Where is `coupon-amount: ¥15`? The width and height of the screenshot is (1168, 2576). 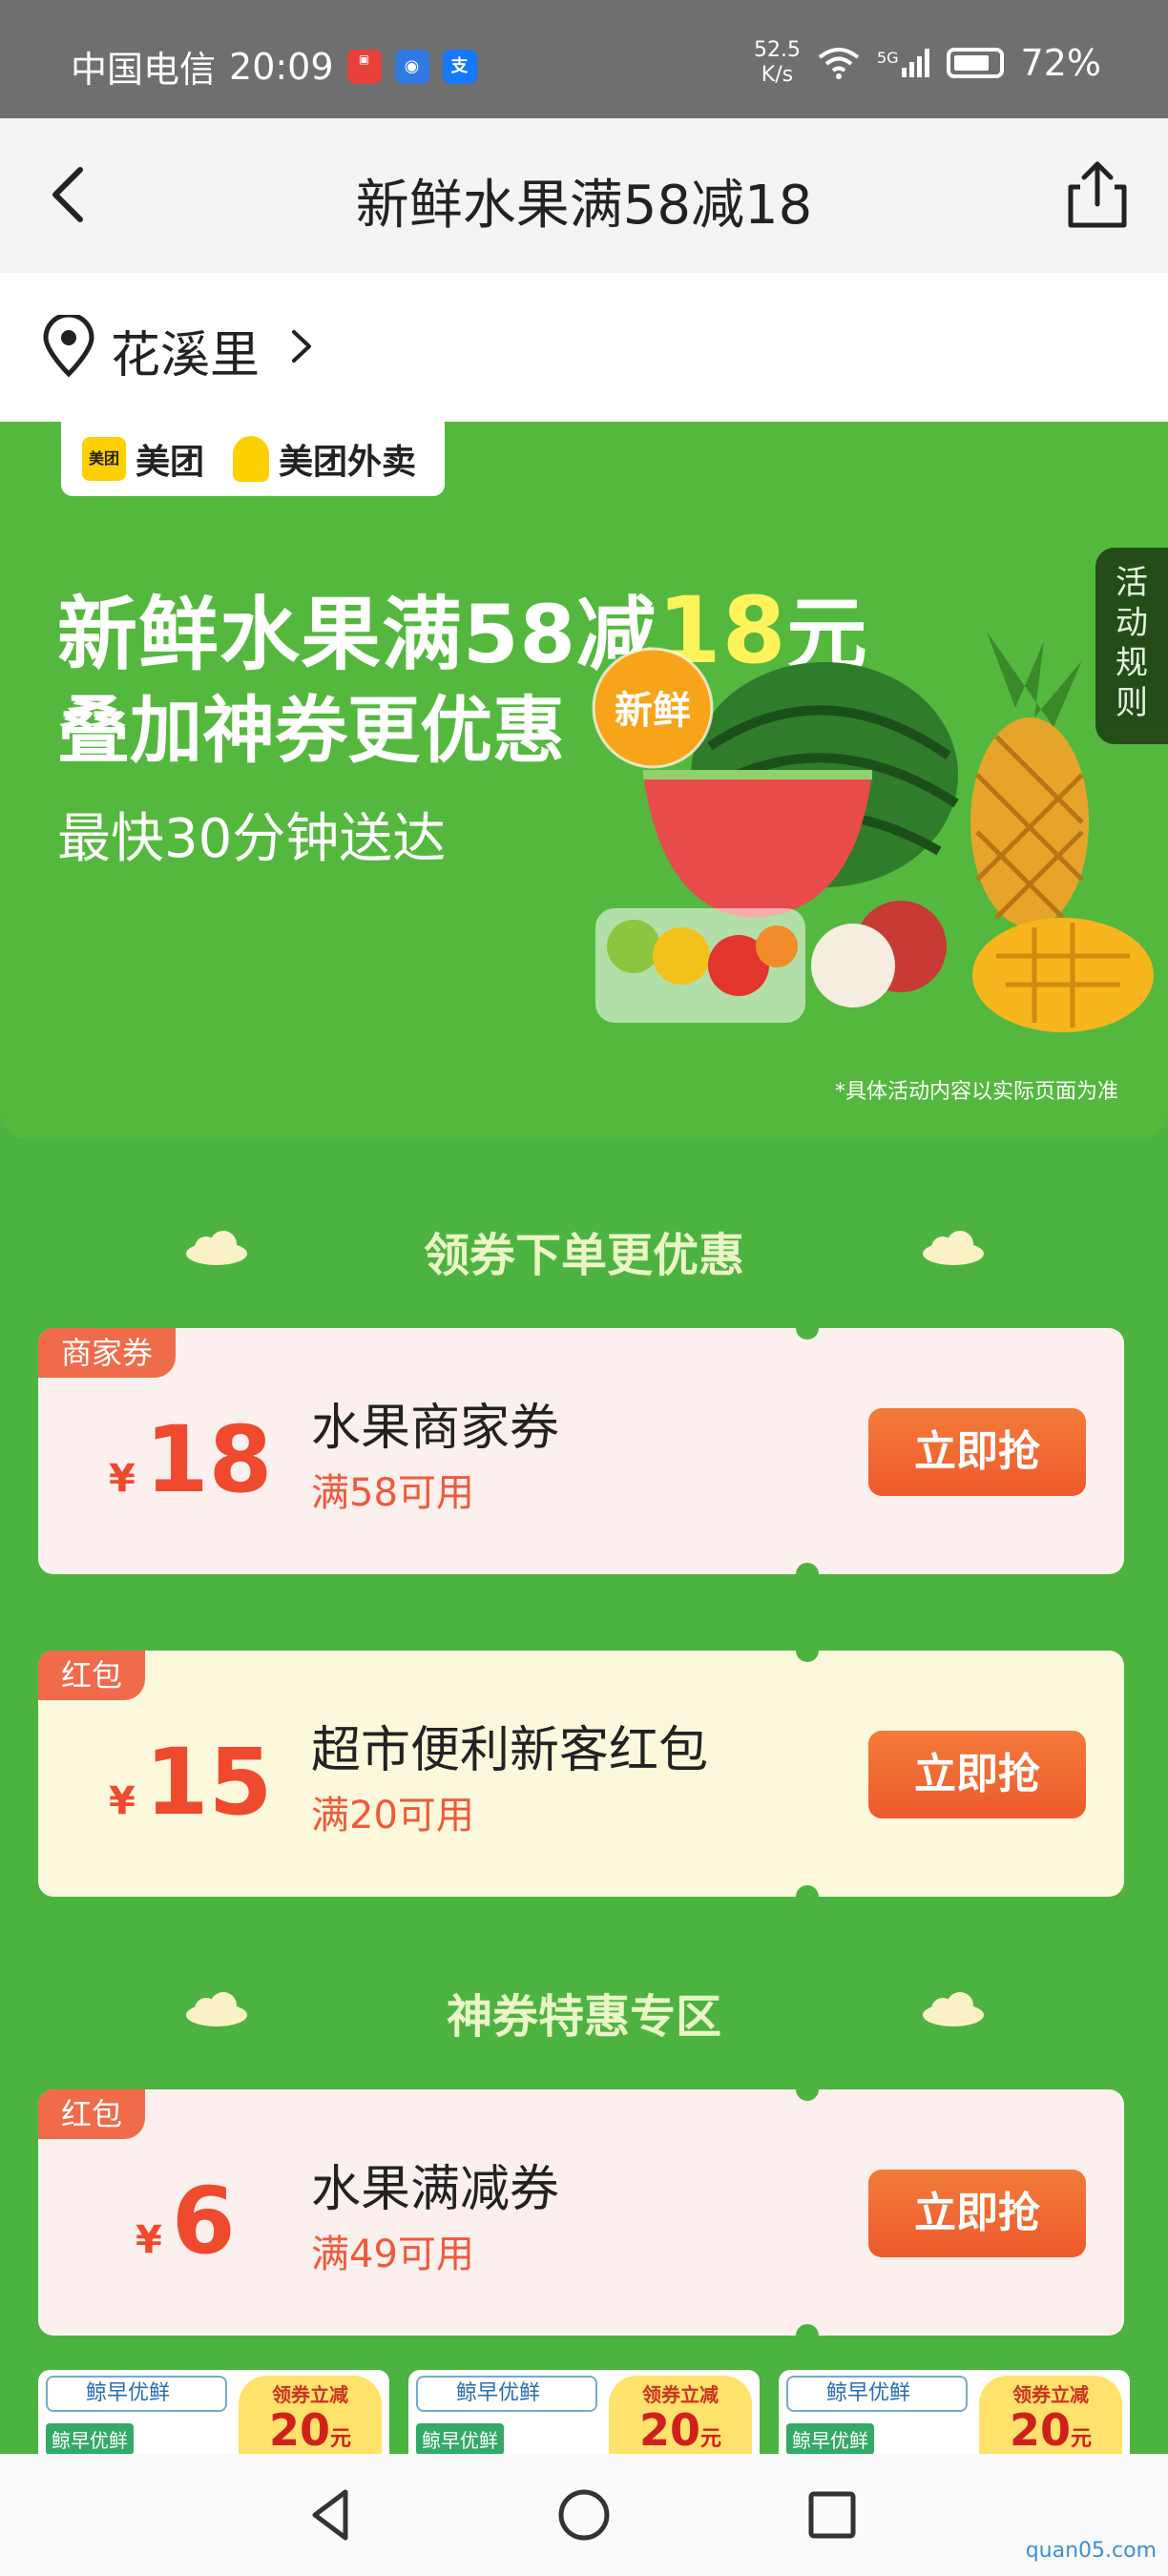 coupon-amount: ¥15 is located at coordinates (191, 1782).